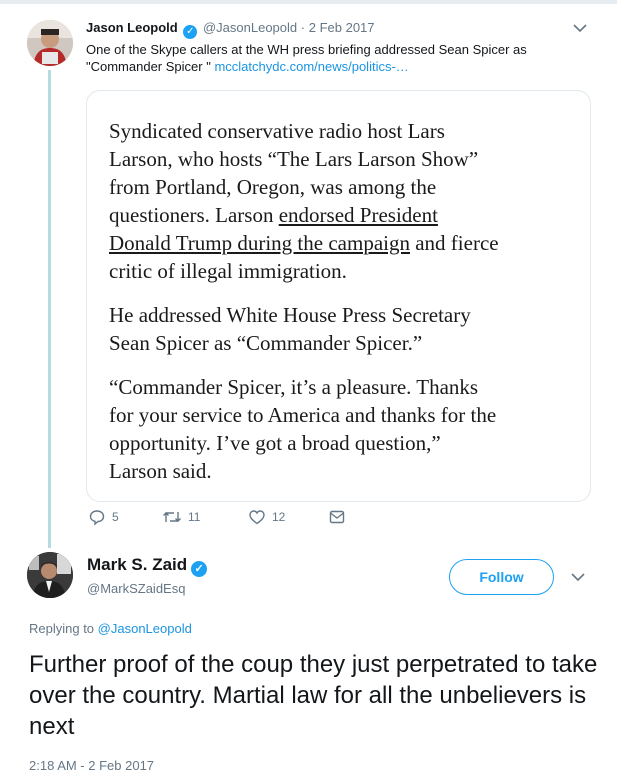  I want to click on replying-to: Replying to @JasonLeopold, so click(110, 628).